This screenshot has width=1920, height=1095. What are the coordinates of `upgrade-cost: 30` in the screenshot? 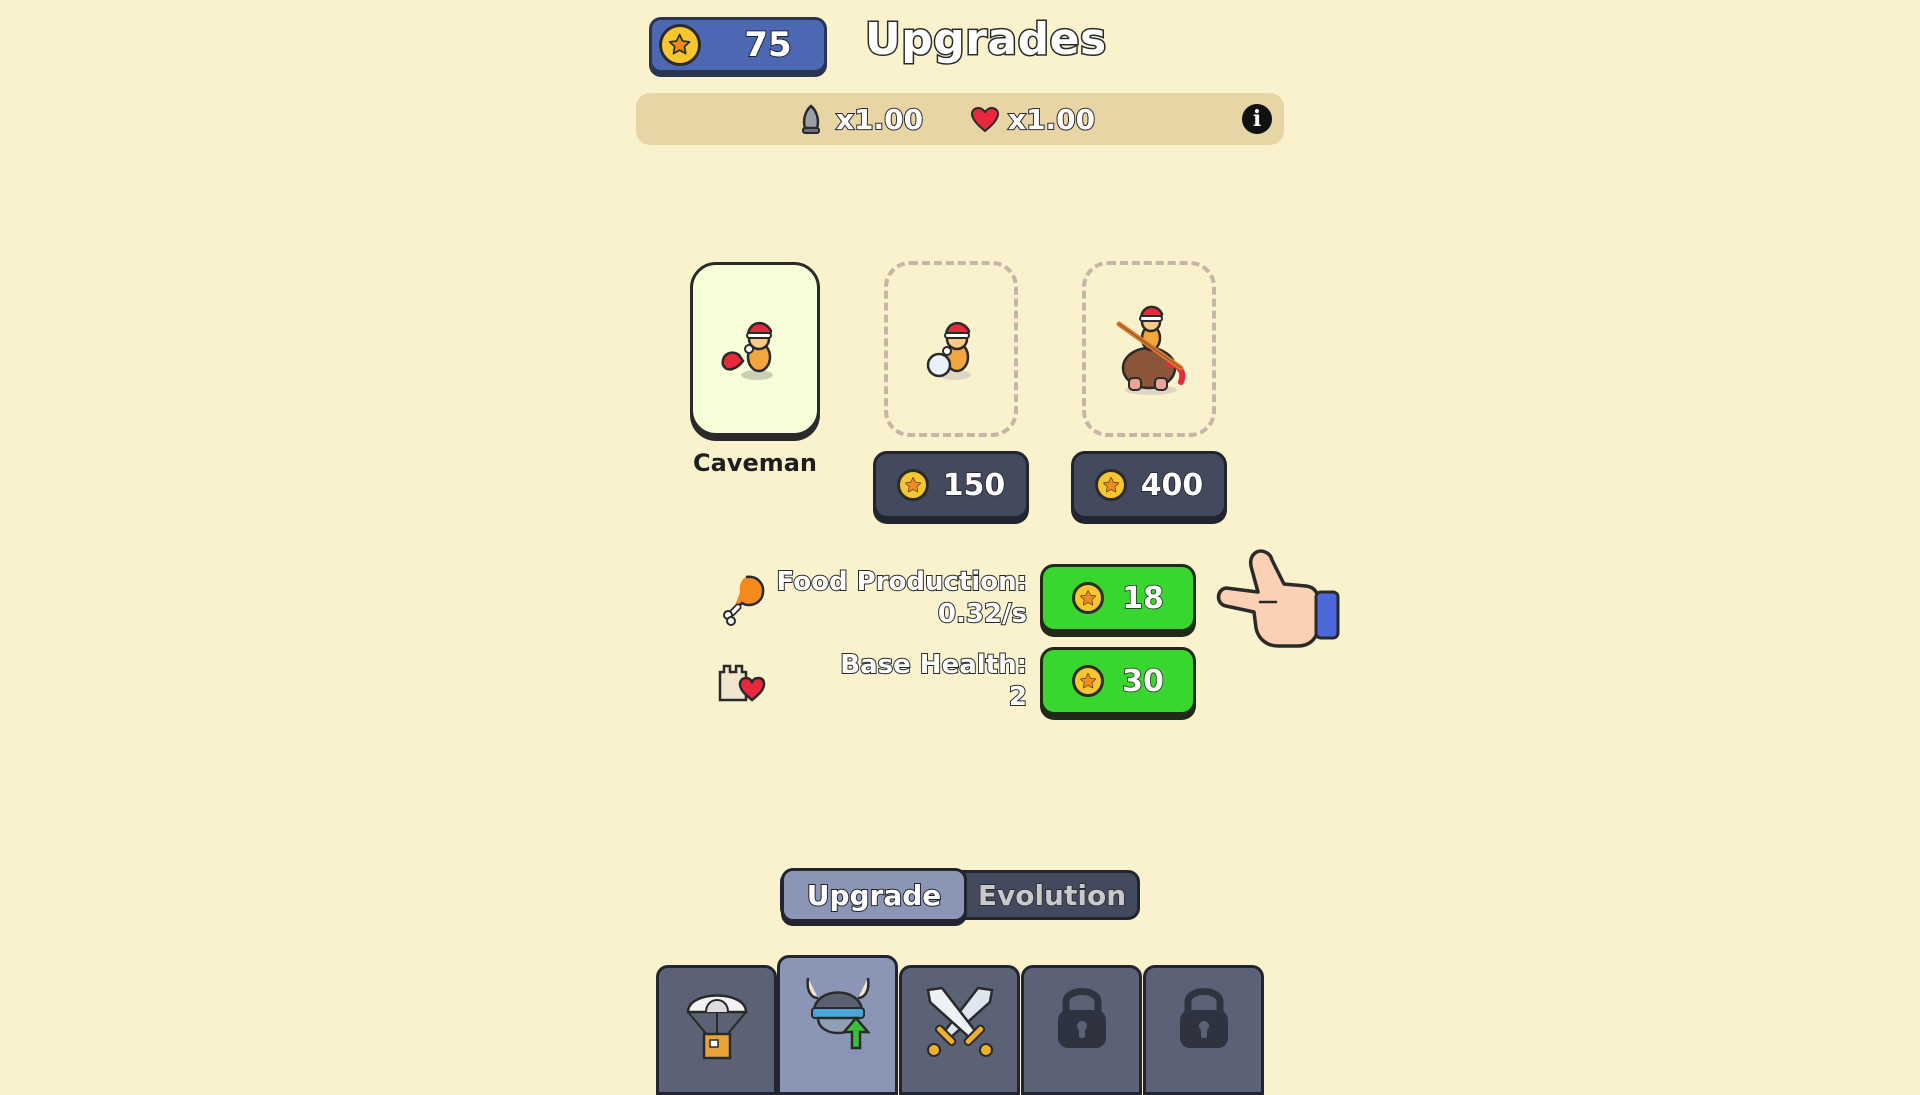 It's located at (1142, 681).